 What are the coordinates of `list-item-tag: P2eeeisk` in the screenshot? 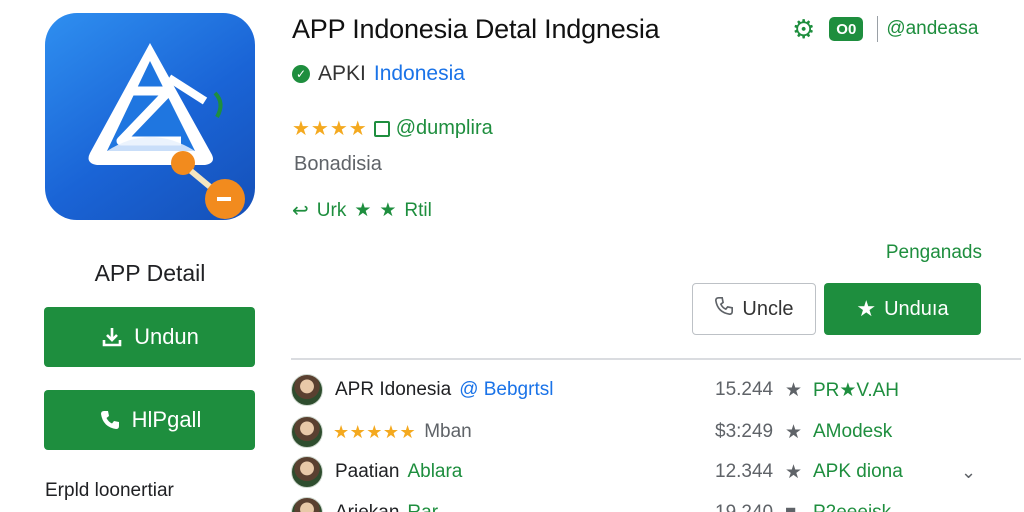 It's located at (852, 507).